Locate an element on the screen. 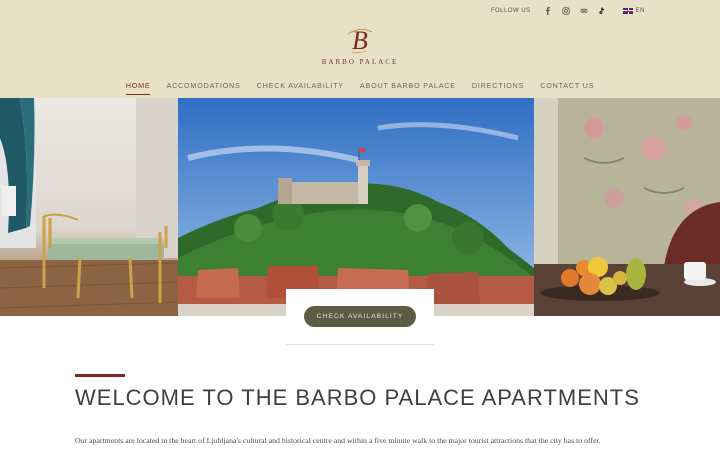 Image resolution: width=720 pixels, height=450 pixels. logo-mark-icon: B is located at coordinates (360, 40).